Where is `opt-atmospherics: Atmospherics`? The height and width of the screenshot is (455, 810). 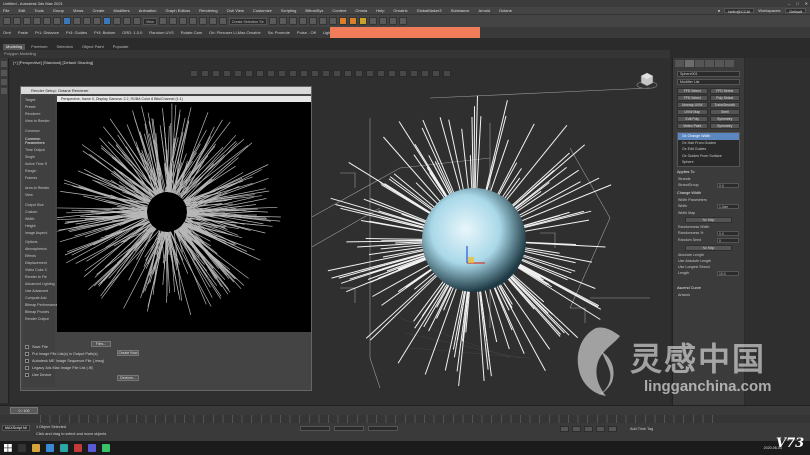
opt-atmospherics: Atmospherics is located at coordinates (39, 249).